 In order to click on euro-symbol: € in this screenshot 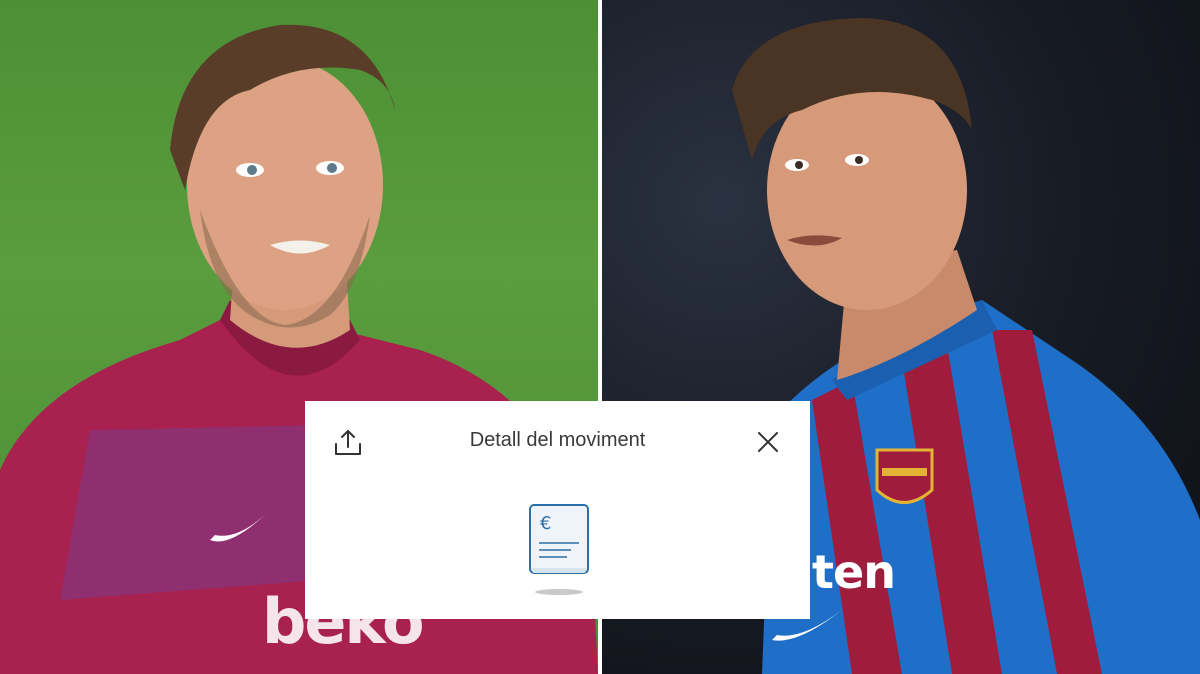, I will do `click(545, 523)`.